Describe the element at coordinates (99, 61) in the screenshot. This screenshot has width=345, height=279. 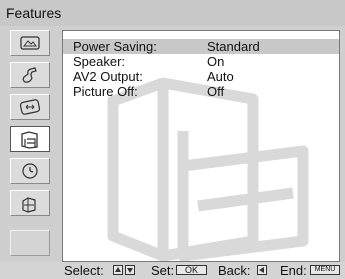
I see `row-label: Speaker:` at that location.